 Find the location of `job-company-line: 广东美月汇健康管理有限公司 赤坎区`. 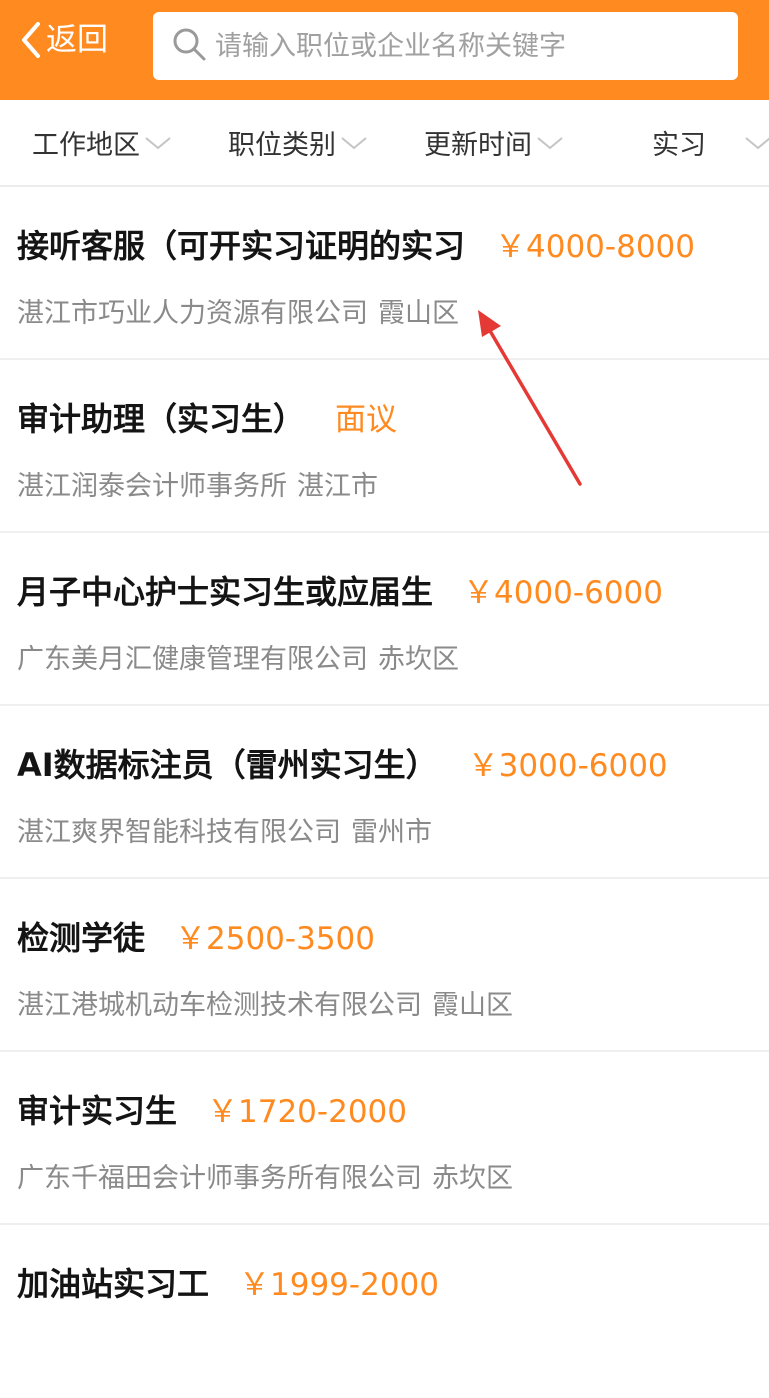

job-company-line: 广东美月汇健康管理有限公司 赤坎区 is located at coordinates (238, 656).